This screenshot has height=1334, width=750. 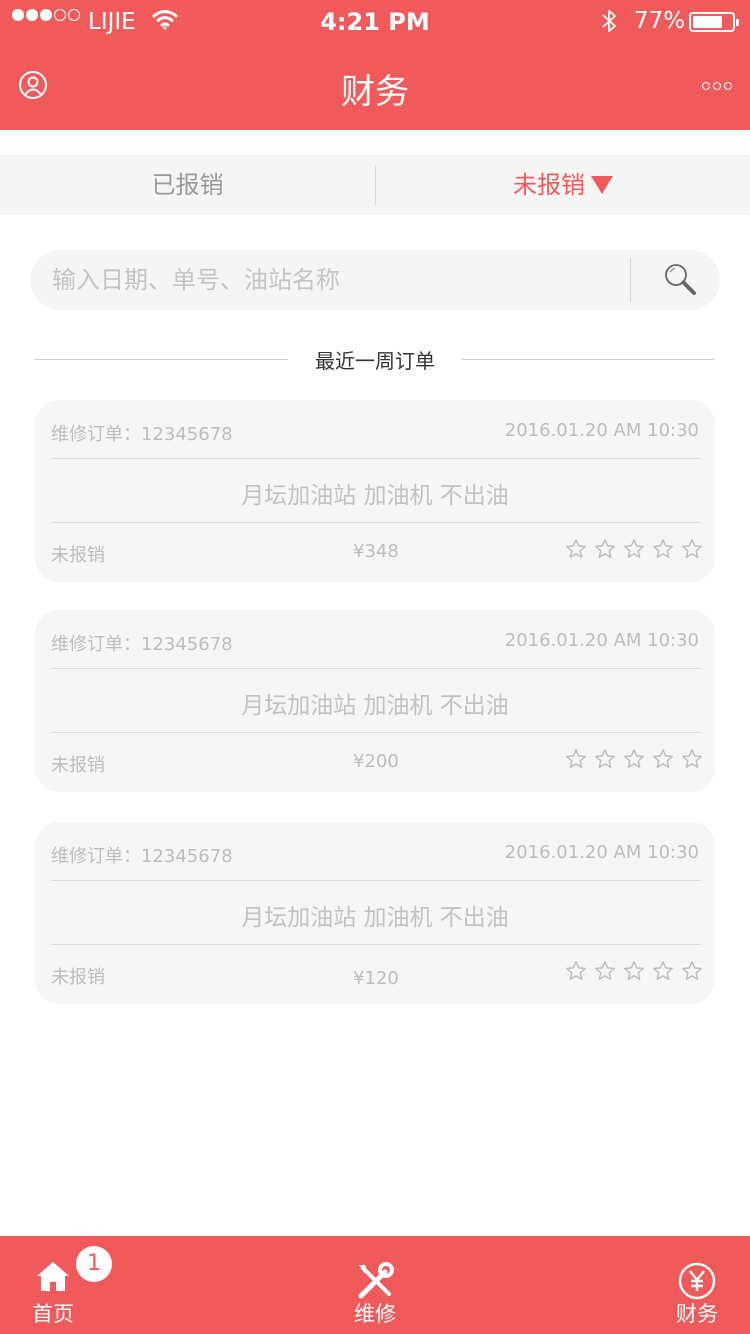 What do you see at coordinates (609, 24) in the screenshot?
I see `bluetooth-icon` at bounding box center [609, 24].